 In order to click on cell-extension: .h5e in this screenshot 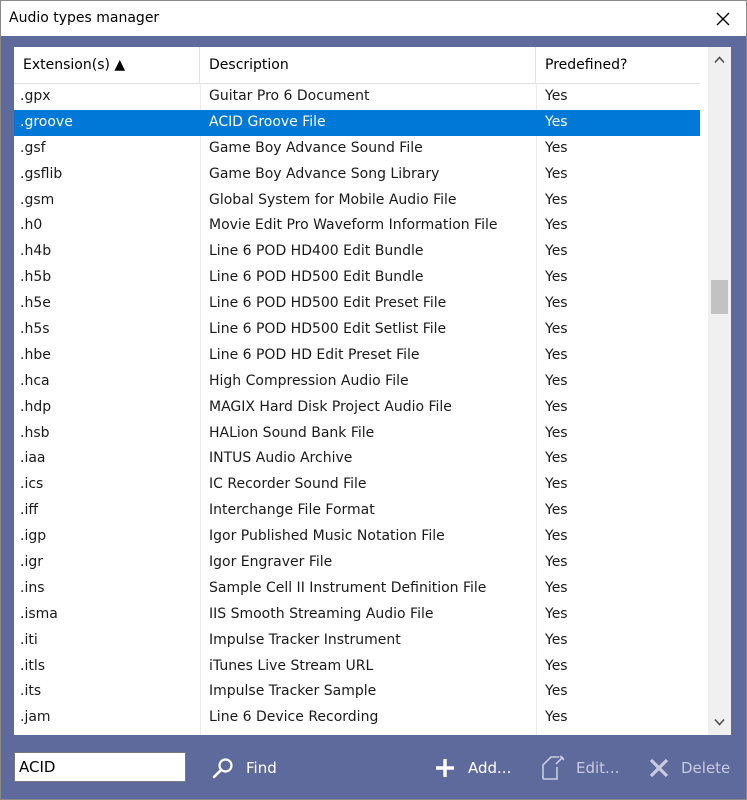, I will do `click(35, 303)`.